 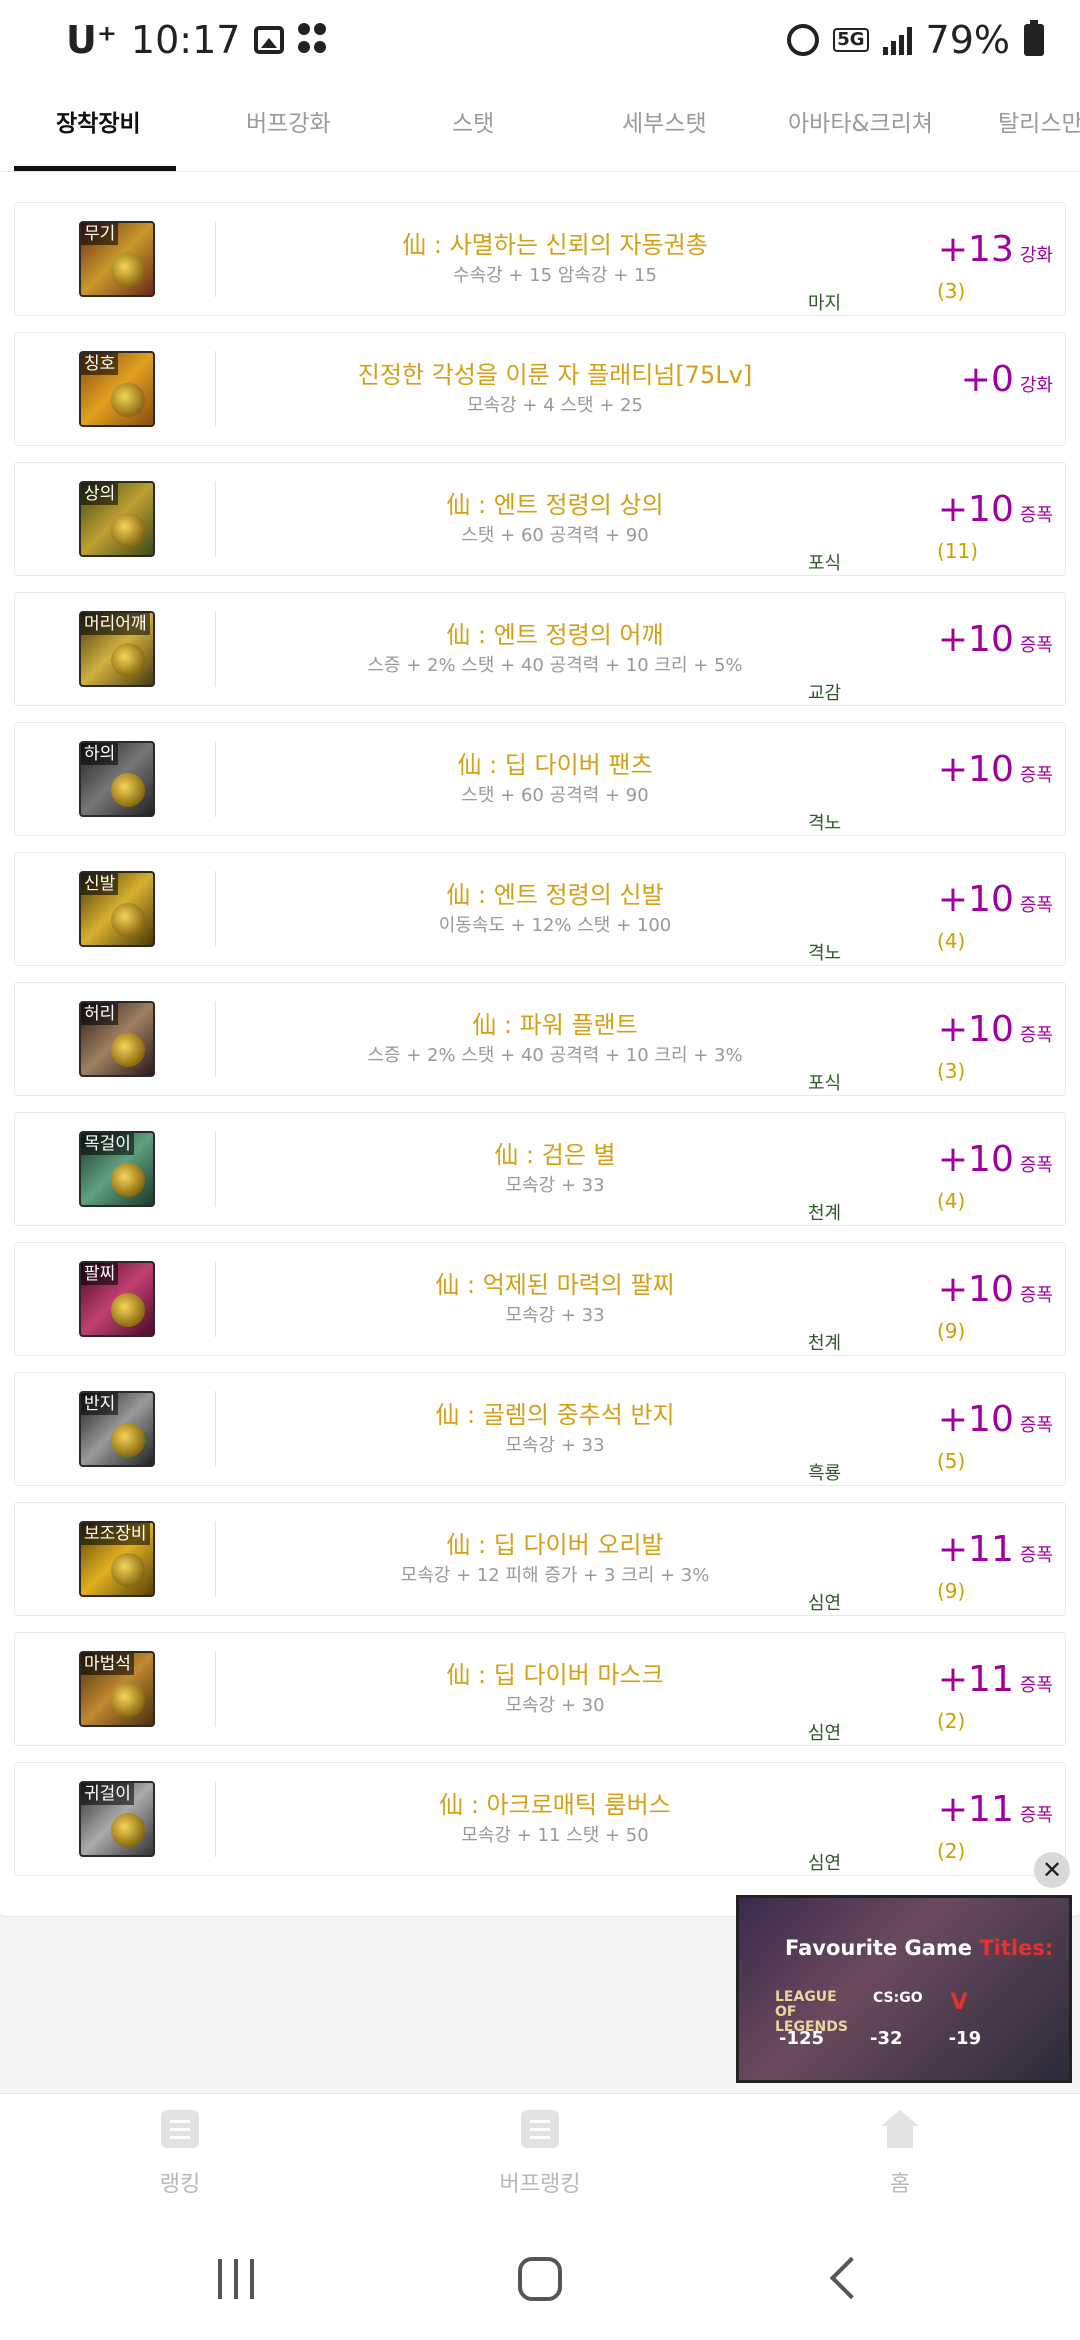 I want to click on back-button, so click(x=851, y=2278).